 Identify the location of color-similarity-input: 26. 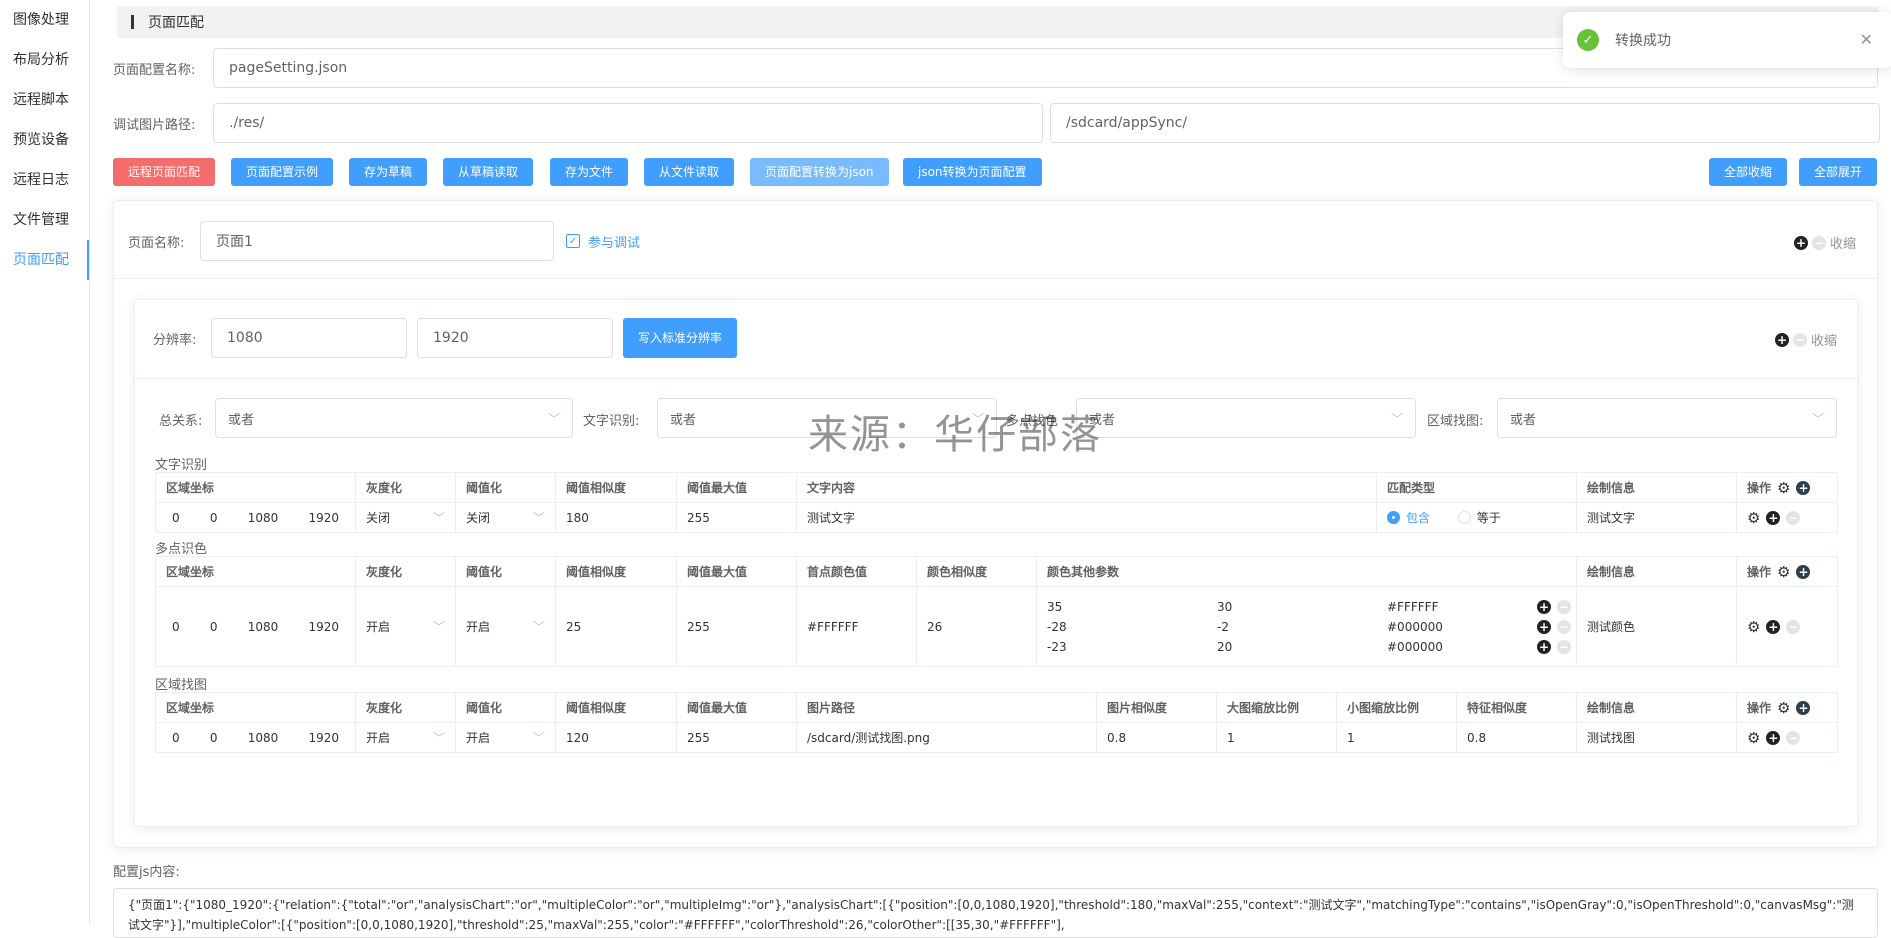
(976, 626).